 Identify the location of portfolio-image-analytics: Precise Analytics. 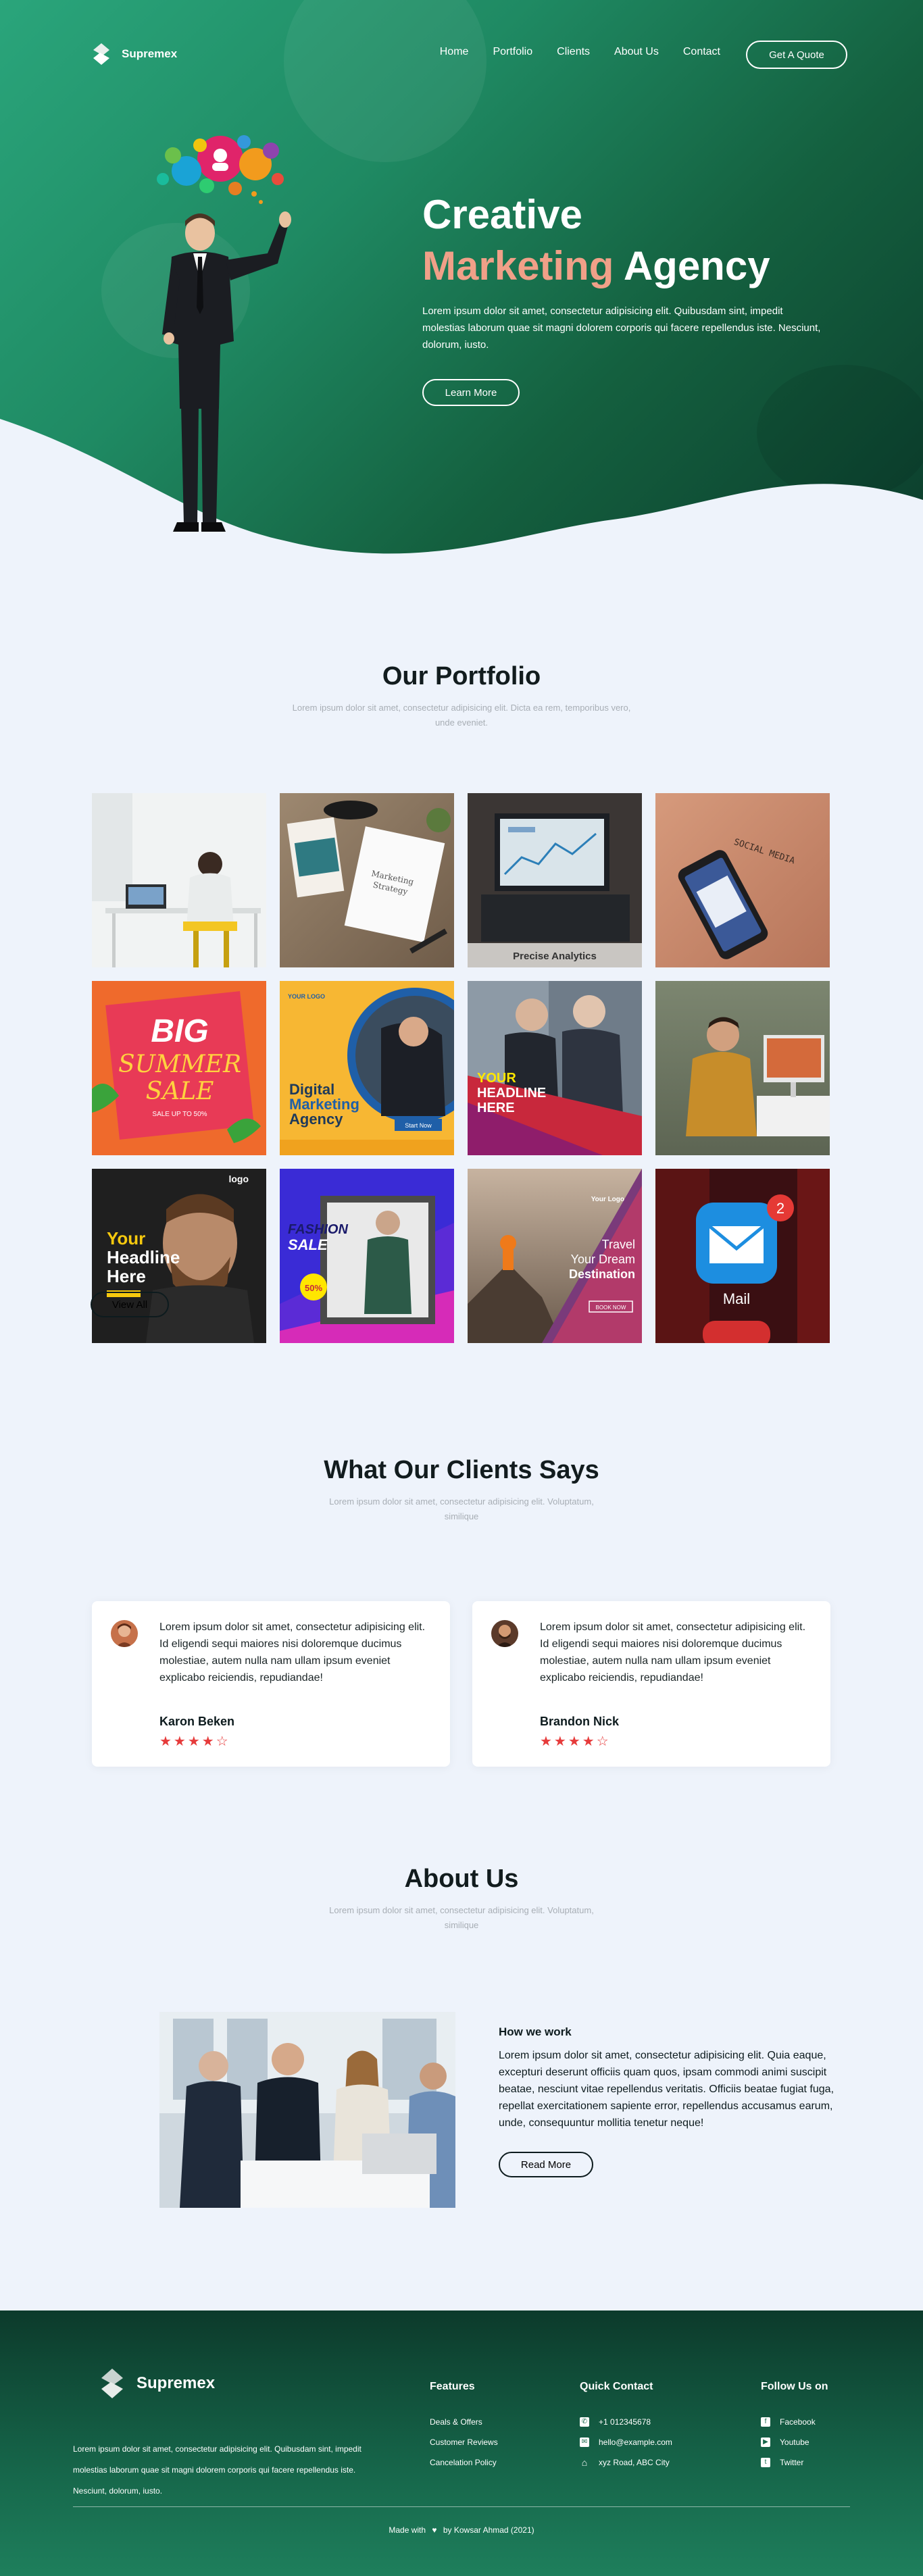
(555, 880).